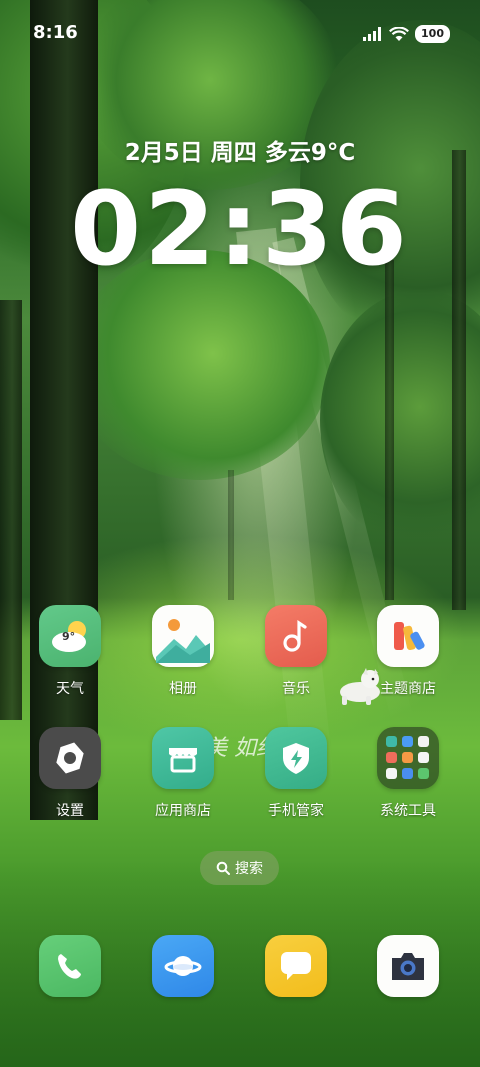  I want to click on dock-messages, so click(296, 966).